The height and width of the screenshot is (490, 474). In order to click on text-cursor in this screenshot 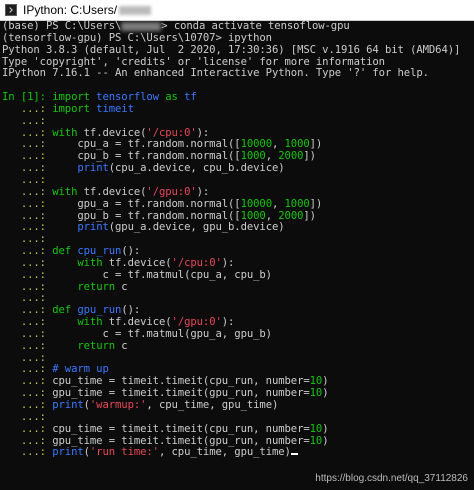, I will do `click(294, 454)`.